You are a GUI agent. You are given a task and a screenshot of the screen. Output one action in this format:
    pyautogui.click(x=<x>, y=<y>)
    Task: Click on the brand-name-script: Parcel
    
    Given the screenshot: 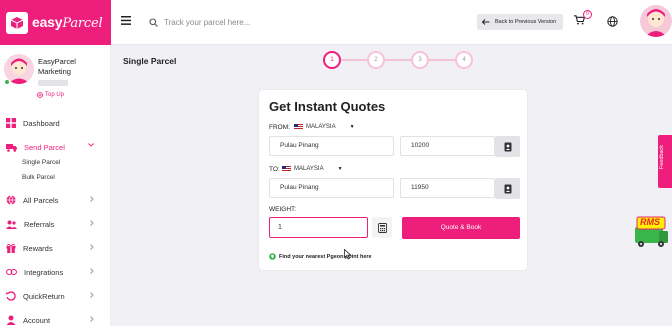 What is the action you would take?
    pyautogui.click(x=82, y=23)
    